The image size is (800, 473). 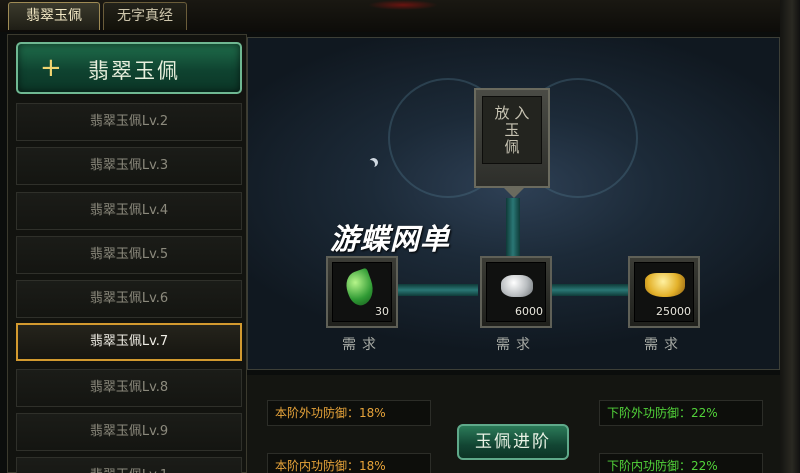 I want to click on gold-ingot-icon, so click(x=665, y=285).